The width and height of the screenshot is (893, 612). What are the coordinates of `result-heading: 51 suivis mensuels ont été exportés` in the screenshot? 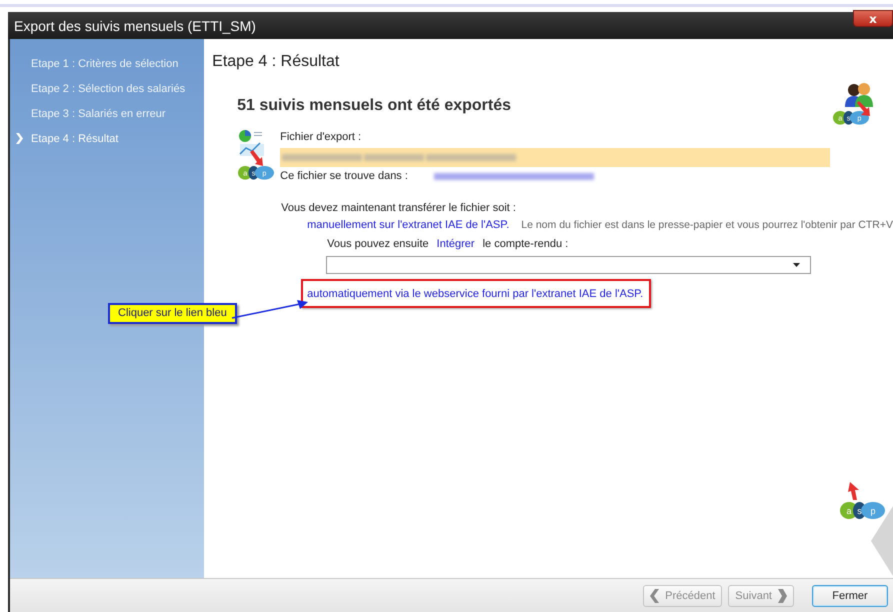 It's located at (374, 106).